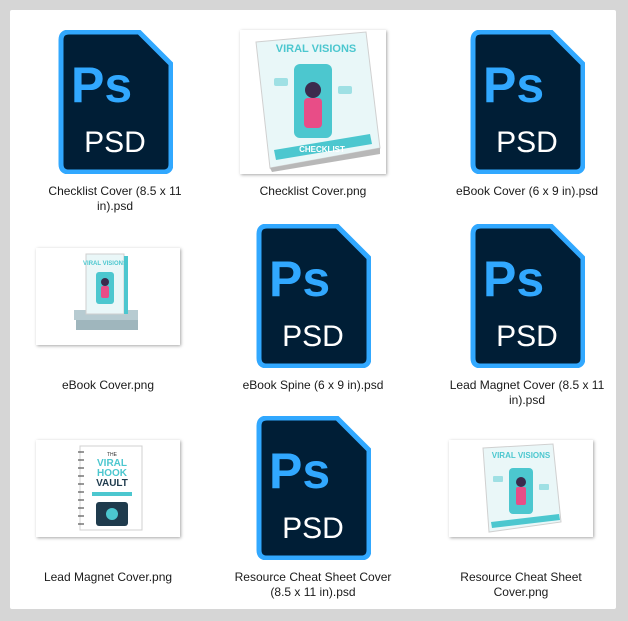  Describe the element at coordinates (313, 385) in the screenshot. I see `file-label: eBook Spine (6 x 9 in).psd` at that location.